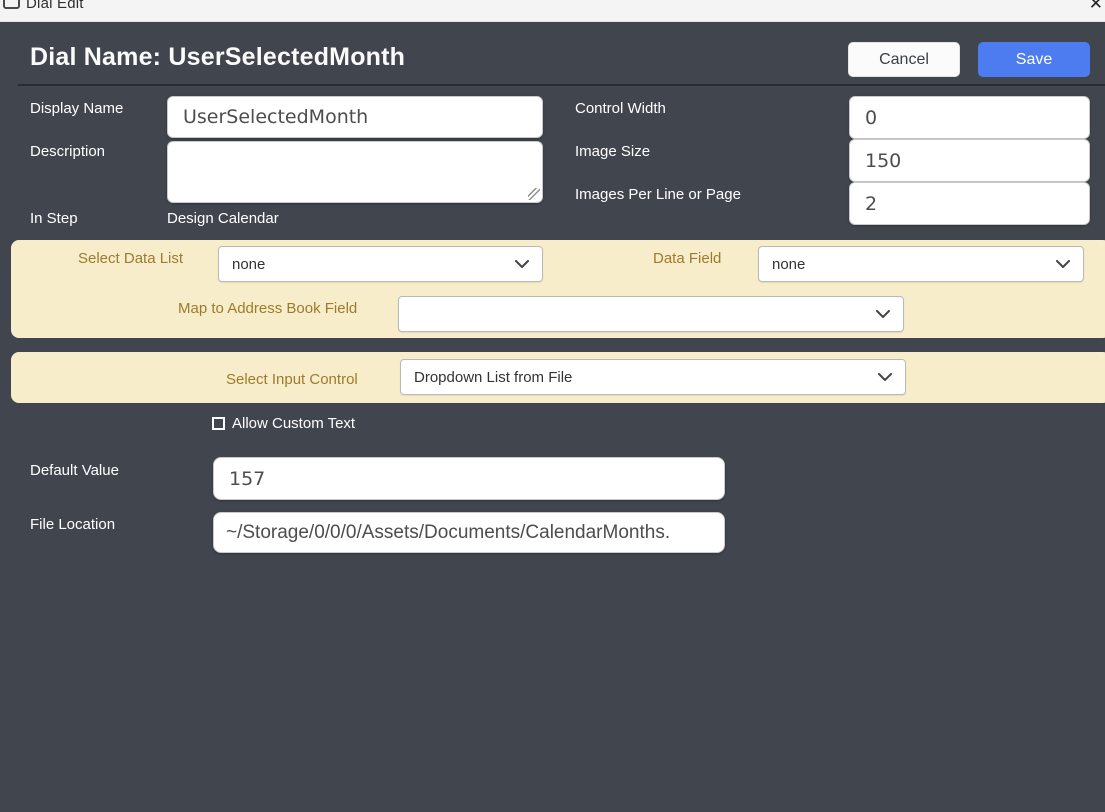  I want to click on allow-custom-text-label: Allow Custom Text, so click(294, 423).